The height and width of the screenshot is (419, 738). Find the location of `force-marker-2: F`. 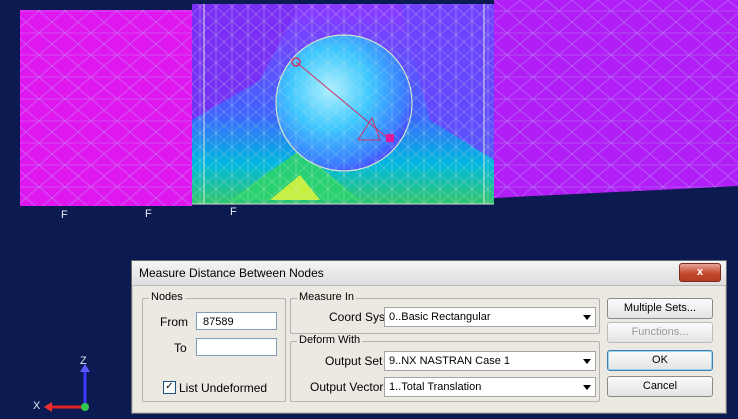

force-marker-2: F is located at coordinates (148, 214).